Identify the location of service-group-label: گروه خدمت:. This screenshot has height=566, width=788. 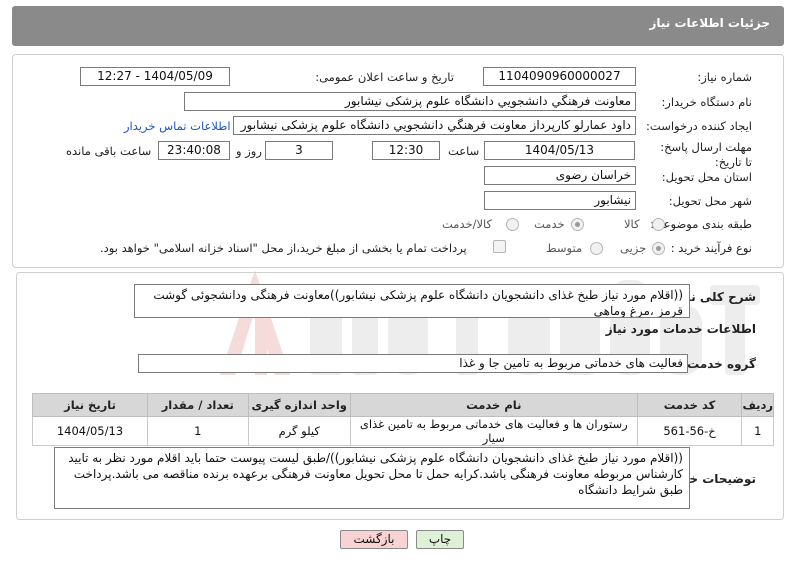
(719, 364).